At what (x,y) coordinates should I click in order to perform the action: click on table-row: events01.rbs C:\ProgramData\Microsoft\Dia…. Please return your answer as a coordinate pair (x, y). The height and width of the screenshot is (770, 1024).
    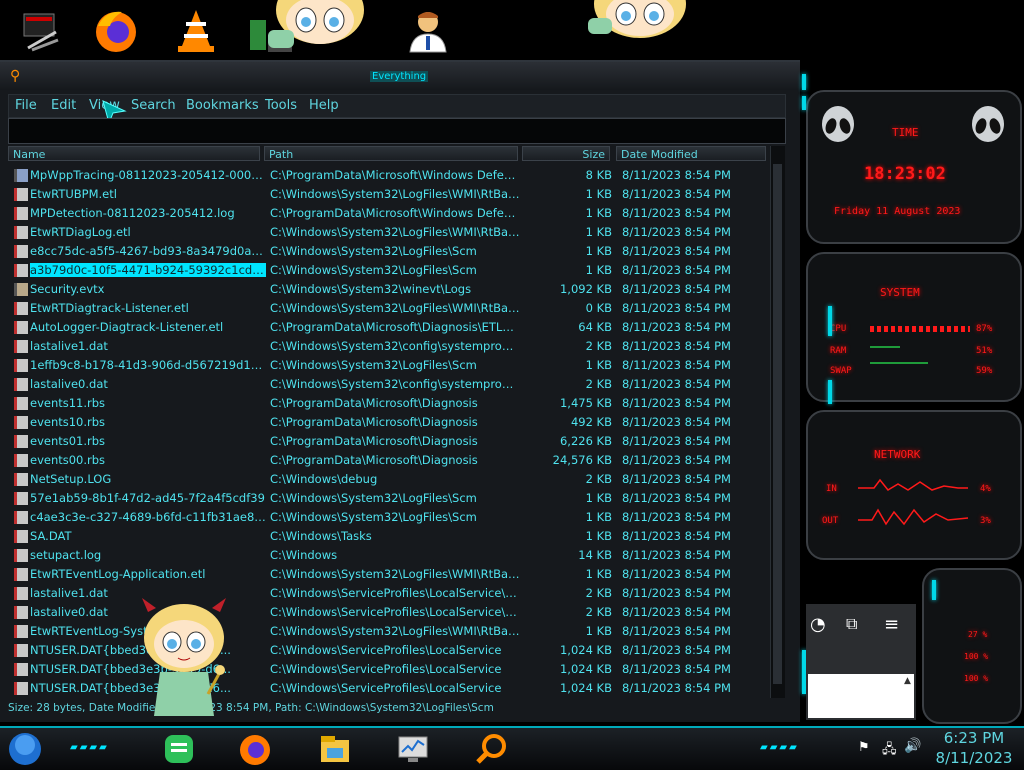
    Looking at the image, I should click on (388, 441).